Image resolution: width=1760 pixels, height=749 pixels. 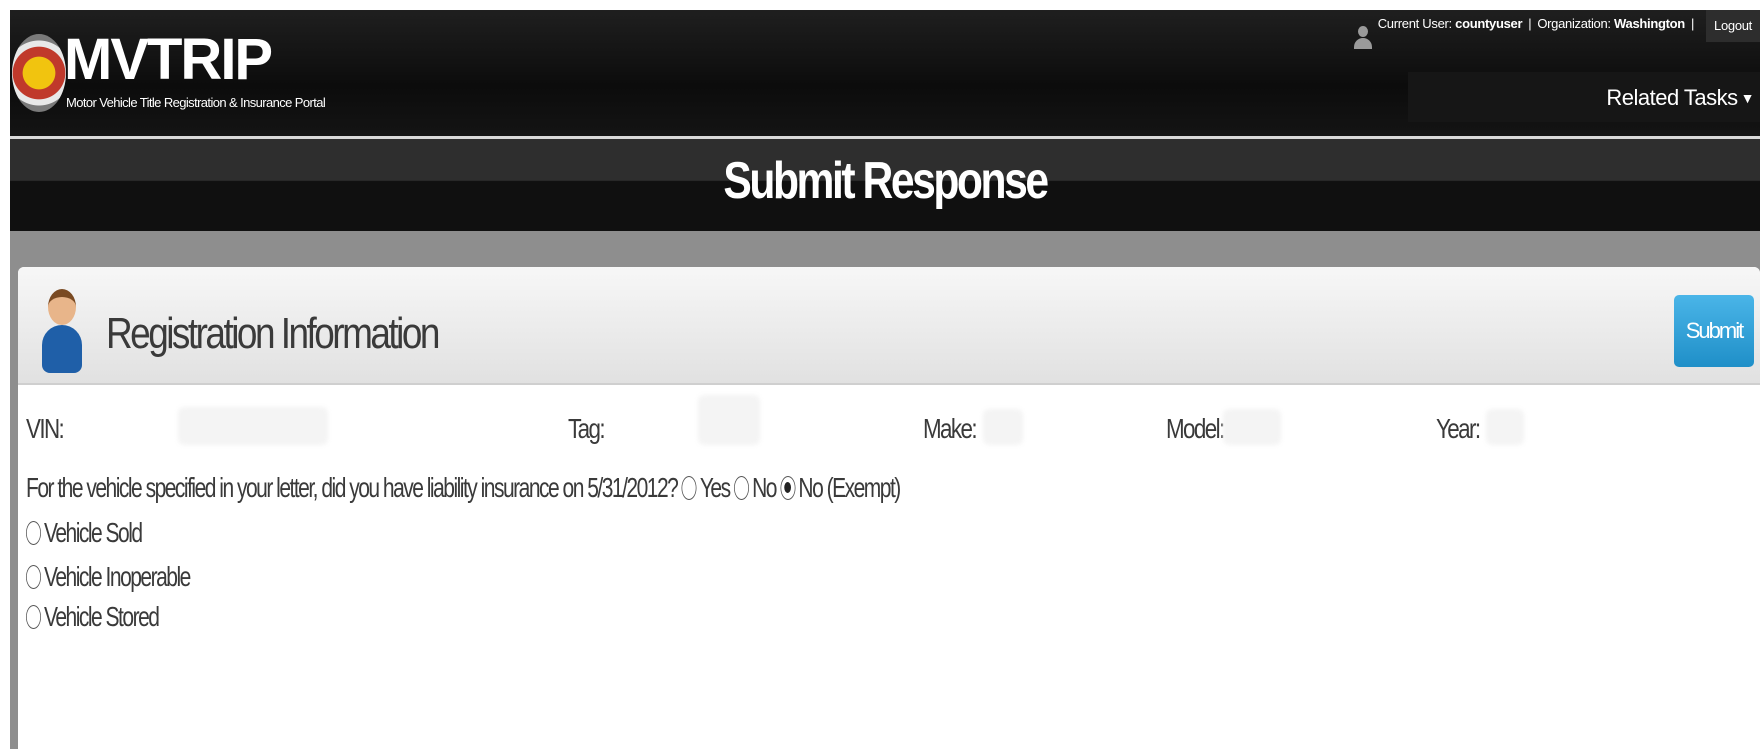 I want to click on year-value-redacted, so click(x=1505, y=427).